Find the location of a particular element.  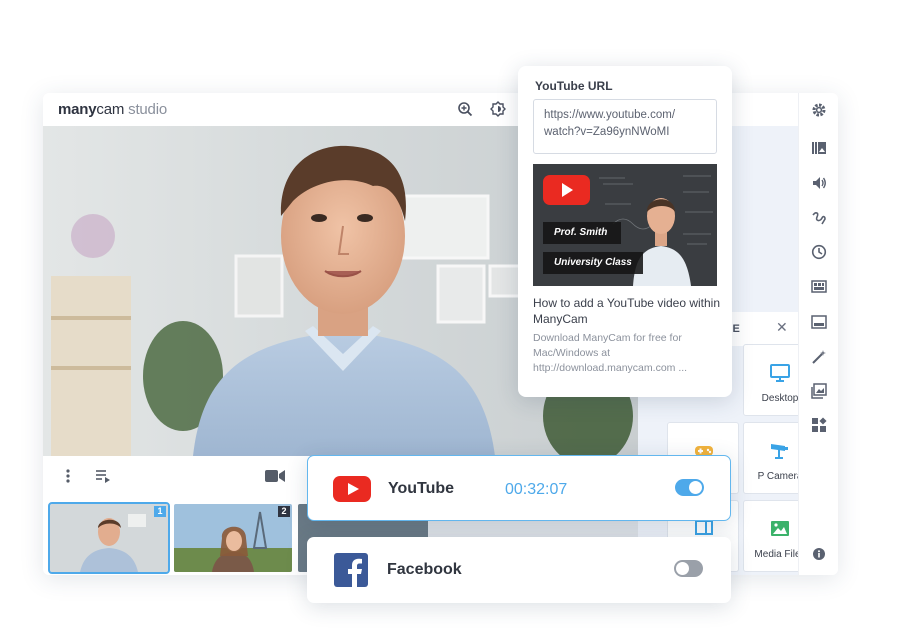

logo-regular: cam is located at coordinates (110, 109).